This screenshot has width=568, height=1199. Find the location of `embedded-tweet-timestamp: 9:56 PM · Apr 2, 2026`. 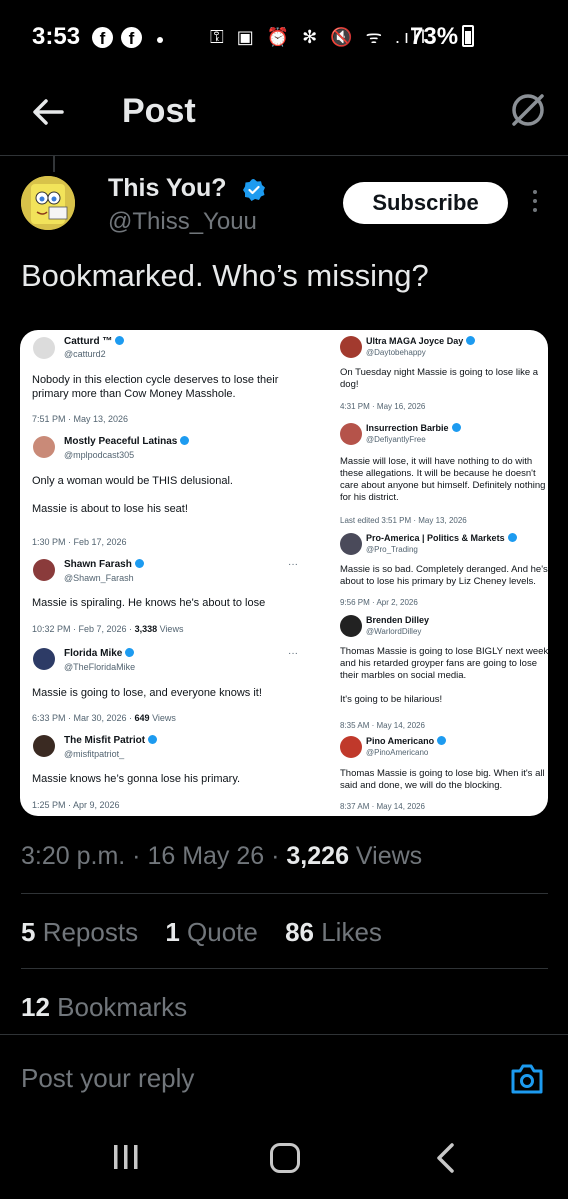

embedded-tweet-timestamp: 9:56 PM · Apr 2, 2026 is located at coordinates (379, 602).